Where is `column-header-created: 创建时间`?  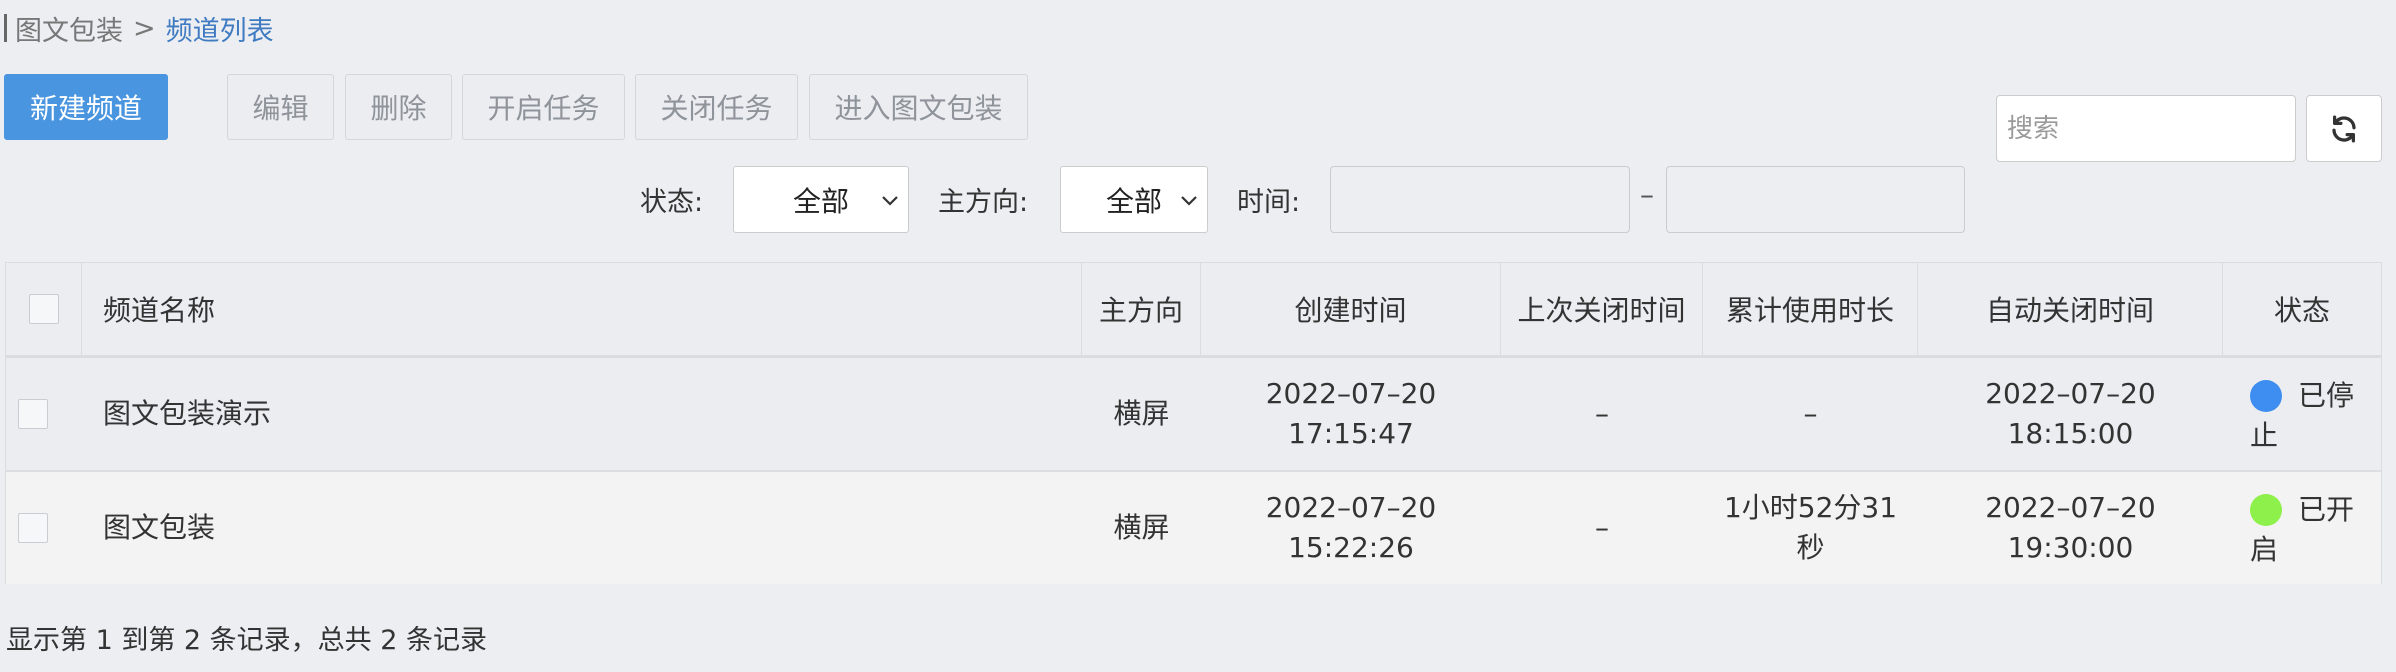
column-header-created: 创建时间 is located at coordinates (1351, 309).